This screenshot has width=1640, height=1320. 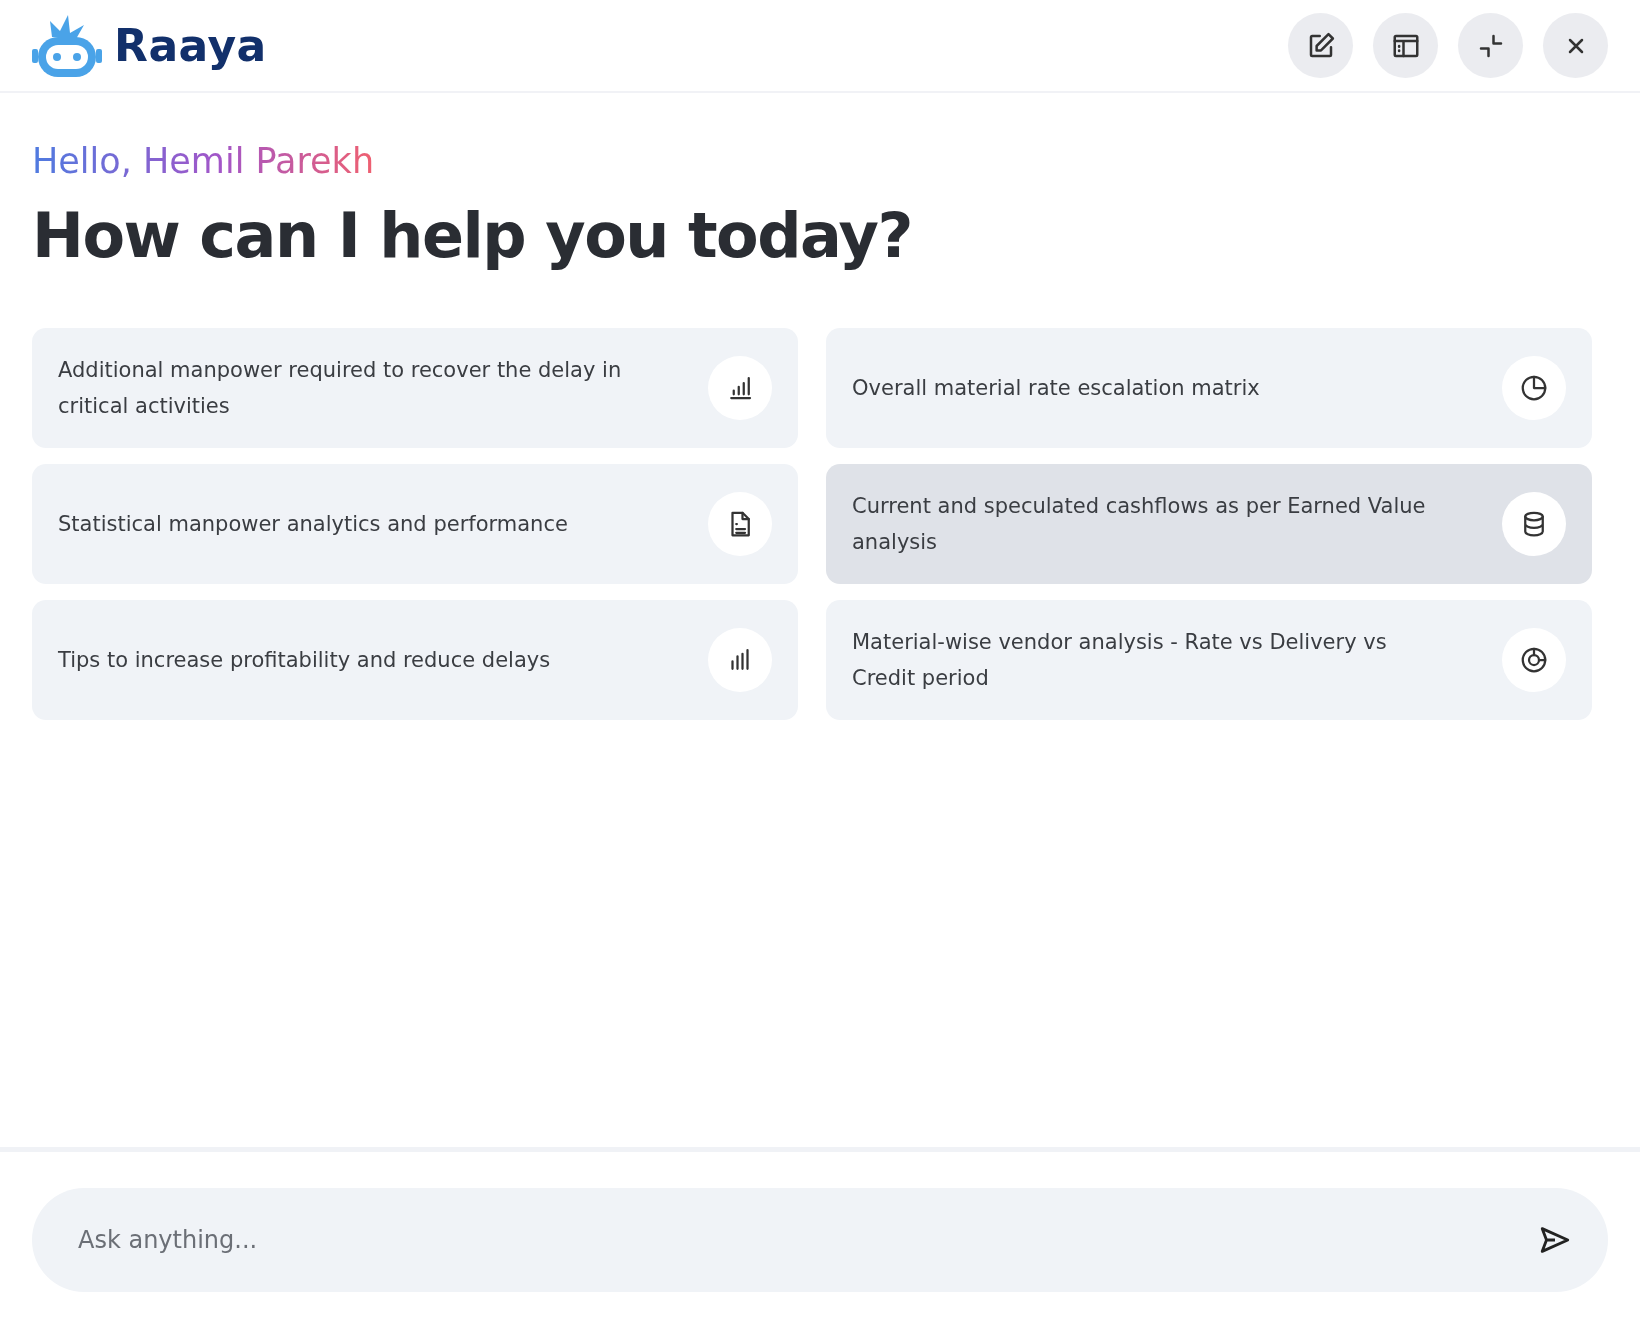 I want to click on pie-chart-icon, so click(x=1534, y=388).